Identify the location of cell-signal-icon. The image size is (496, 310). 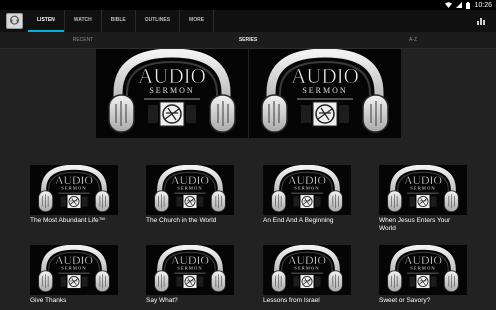
(459, 5).